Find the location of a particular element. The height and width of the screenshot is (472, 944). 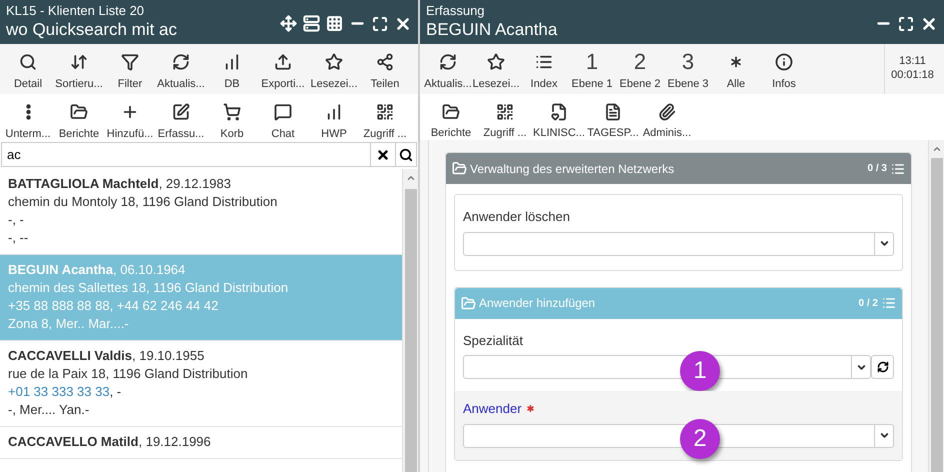

client-detail: +01 33 333 33 33, - is located at coordinates (65, 392).